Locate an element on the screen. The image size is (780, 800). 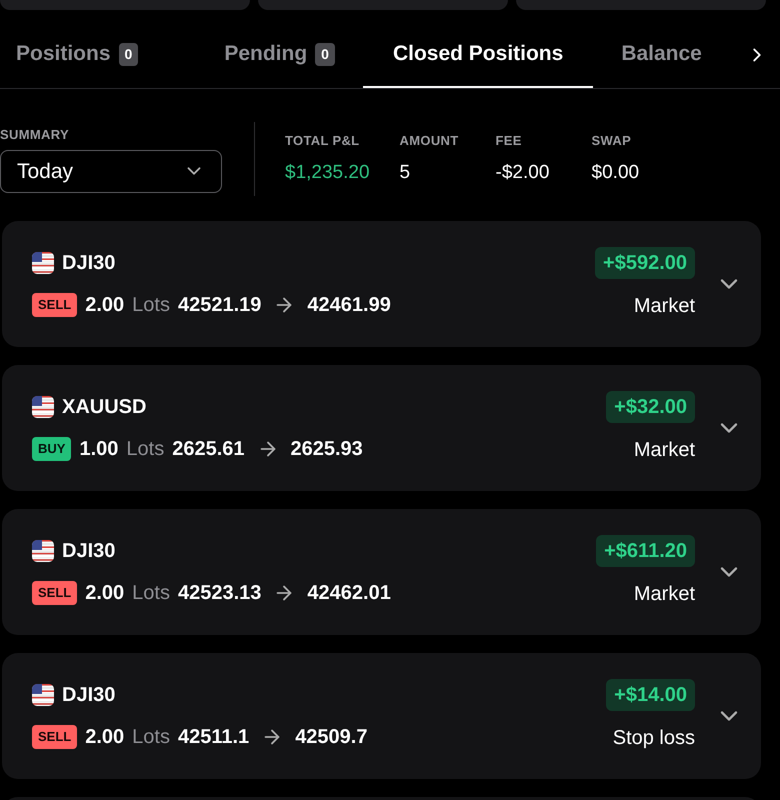
summary-label: SUMMARY is located at coordinates (35, 135).